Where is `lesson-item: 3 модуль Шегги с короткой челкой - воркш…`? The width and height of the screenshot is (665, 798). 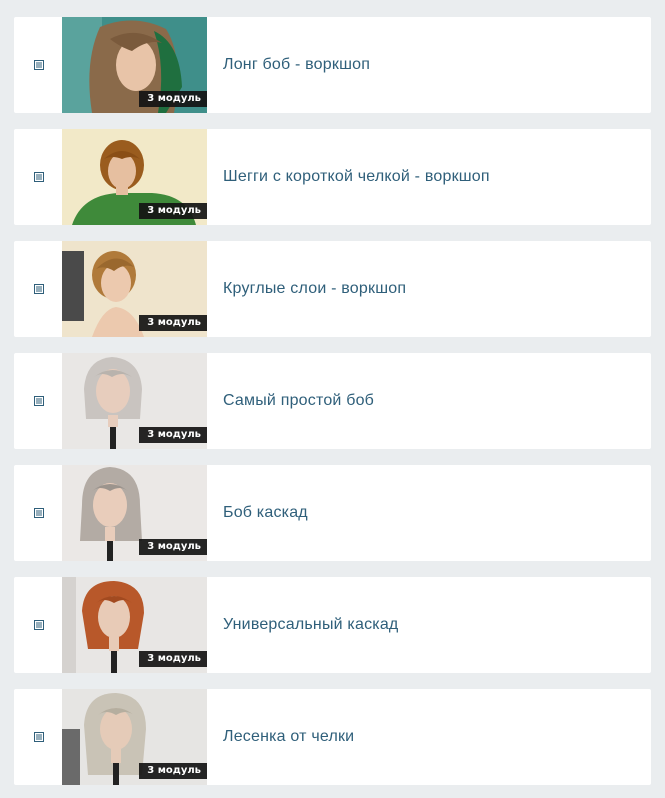 lesson-item: 3 модуль Шегги с короткой челкой - воркш… is located at coordinates (332, 177).